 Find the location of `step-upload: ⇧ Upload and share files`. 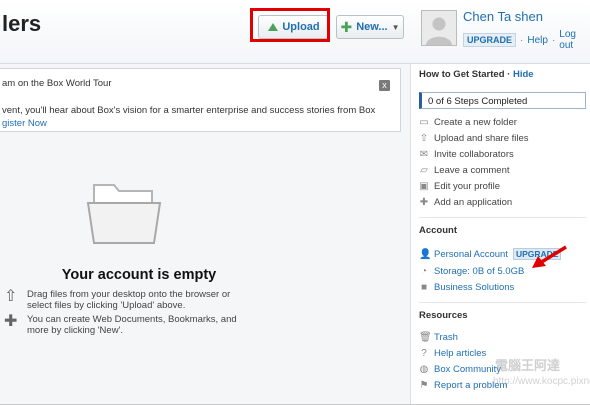

step-upload: ⇧ Upload and share files is located at coordinates (474, 138).